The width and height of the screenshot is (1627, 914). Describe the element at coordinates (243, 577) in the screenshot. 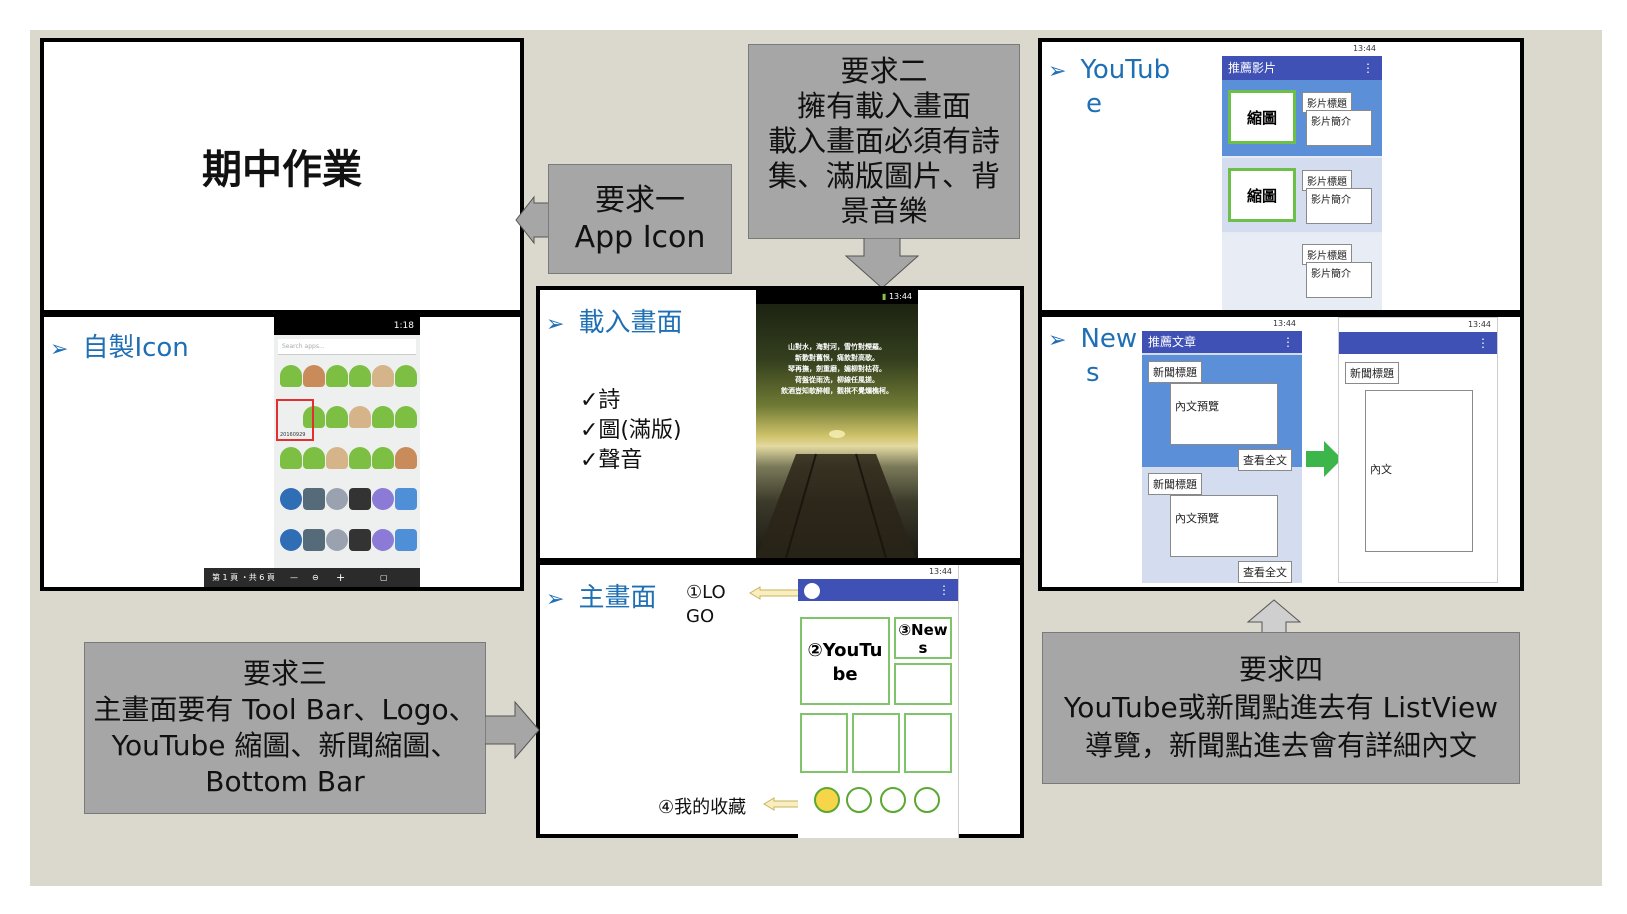

I see `page-footer-text: 第 1 頁 ・共 6 頁` at that location.